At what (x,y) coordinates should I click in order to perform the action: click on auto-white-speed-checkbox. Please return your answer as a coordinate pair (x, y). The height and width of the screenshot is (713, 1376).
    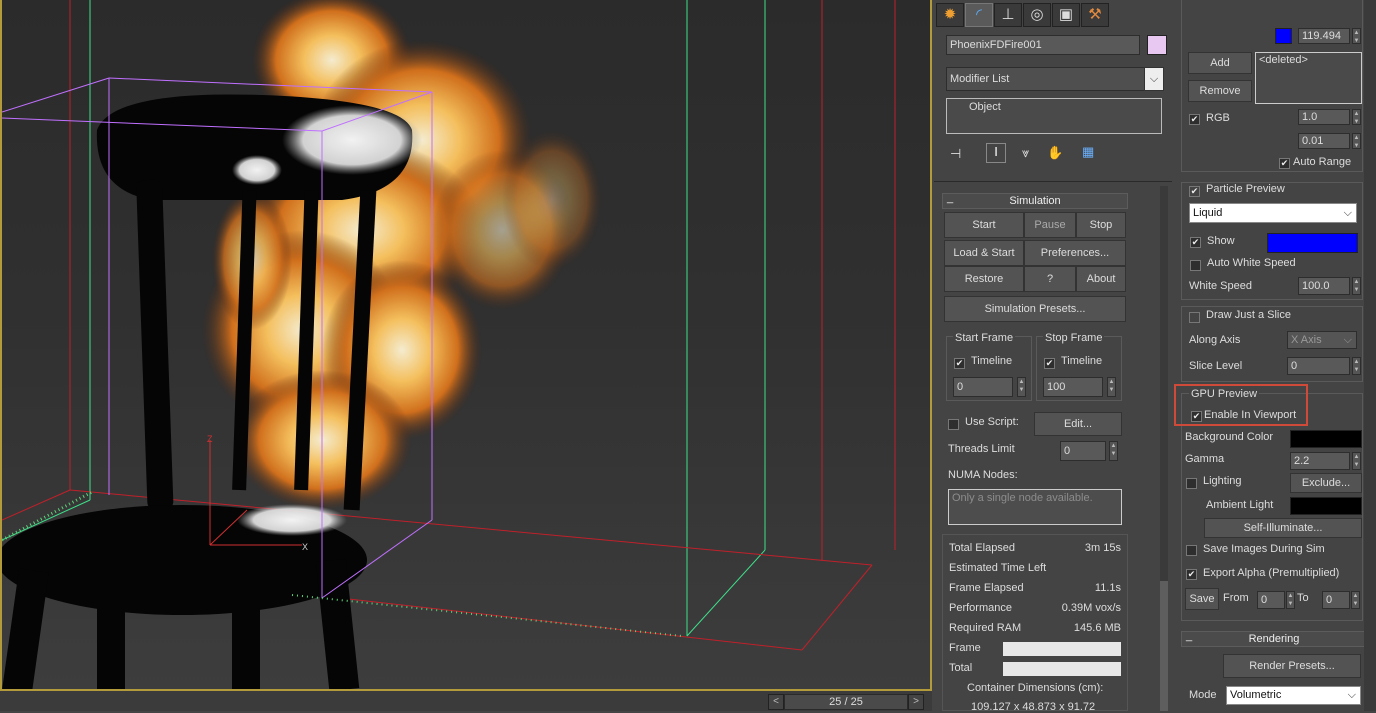
    Looking at the image, I should click on (1195, 265).